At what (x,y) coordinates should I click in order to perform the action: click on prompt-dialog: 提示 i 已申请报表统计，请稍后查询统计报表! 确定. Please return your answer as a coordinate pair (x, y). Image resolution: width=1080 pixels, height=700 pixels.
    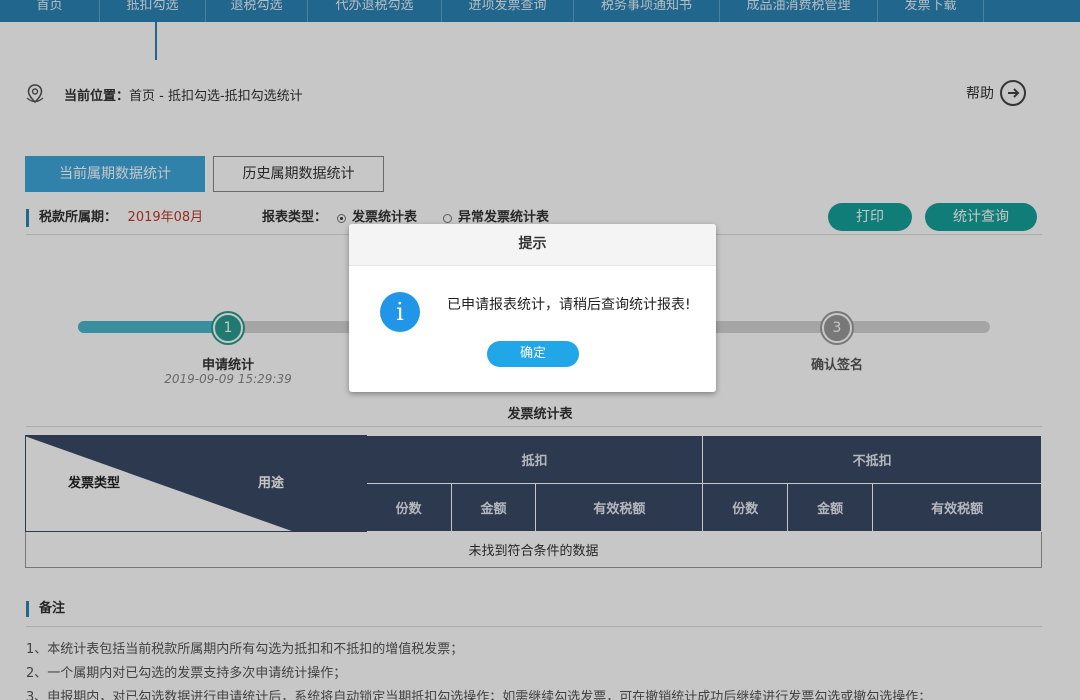
    Looking at the image, I should click on (532, 308).